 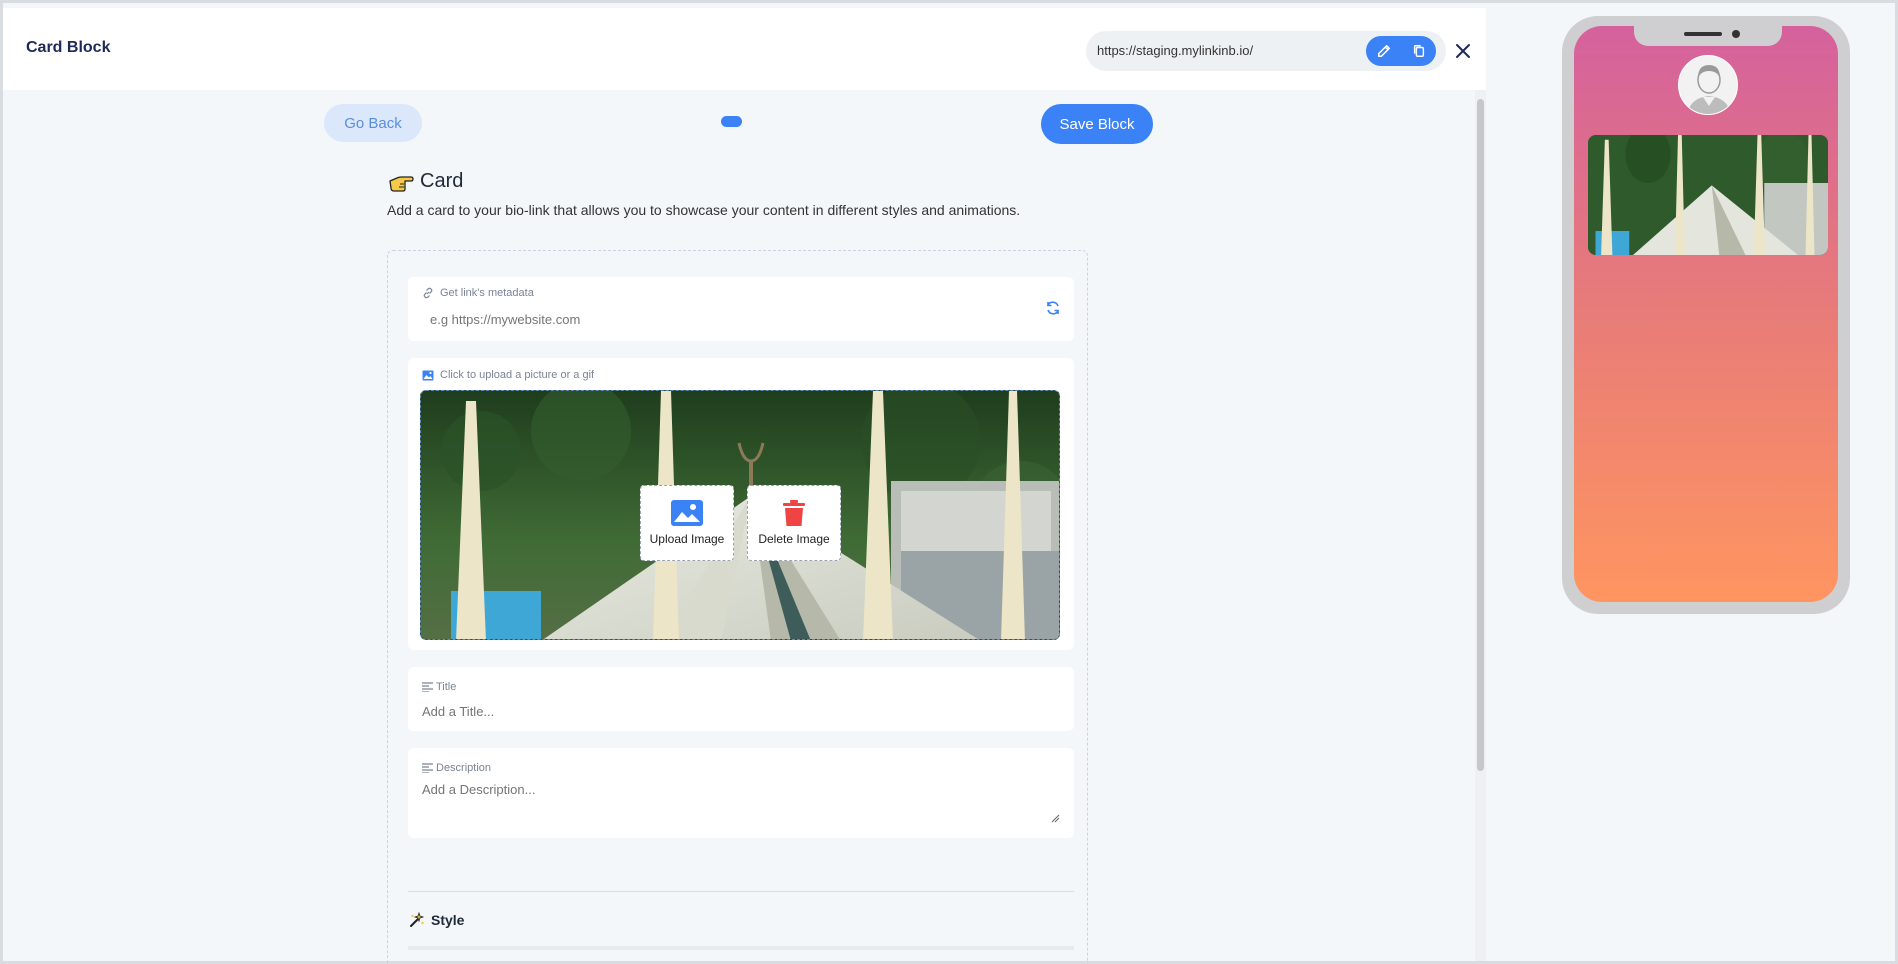 I want to click on url-actions, so click(x=1401, y=51).